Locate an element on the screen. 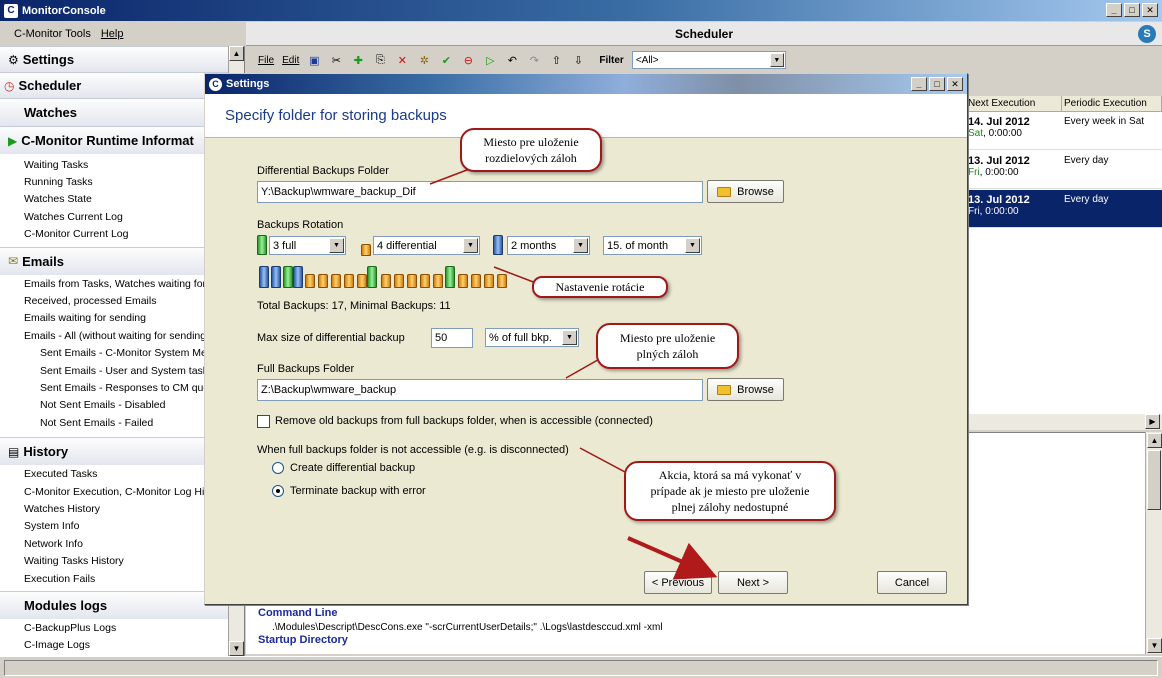  dialog-titlebar: C Settings _ □ ✕ is located at coordinates (586, 84).